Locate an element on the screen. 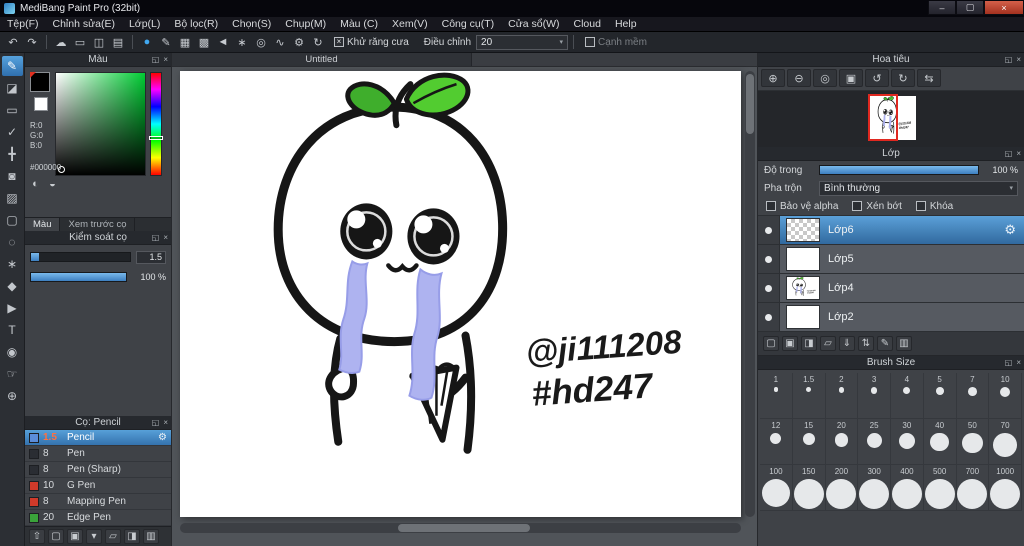  zoom-in-icon: ⊕ is located at coordinates (773, 78).